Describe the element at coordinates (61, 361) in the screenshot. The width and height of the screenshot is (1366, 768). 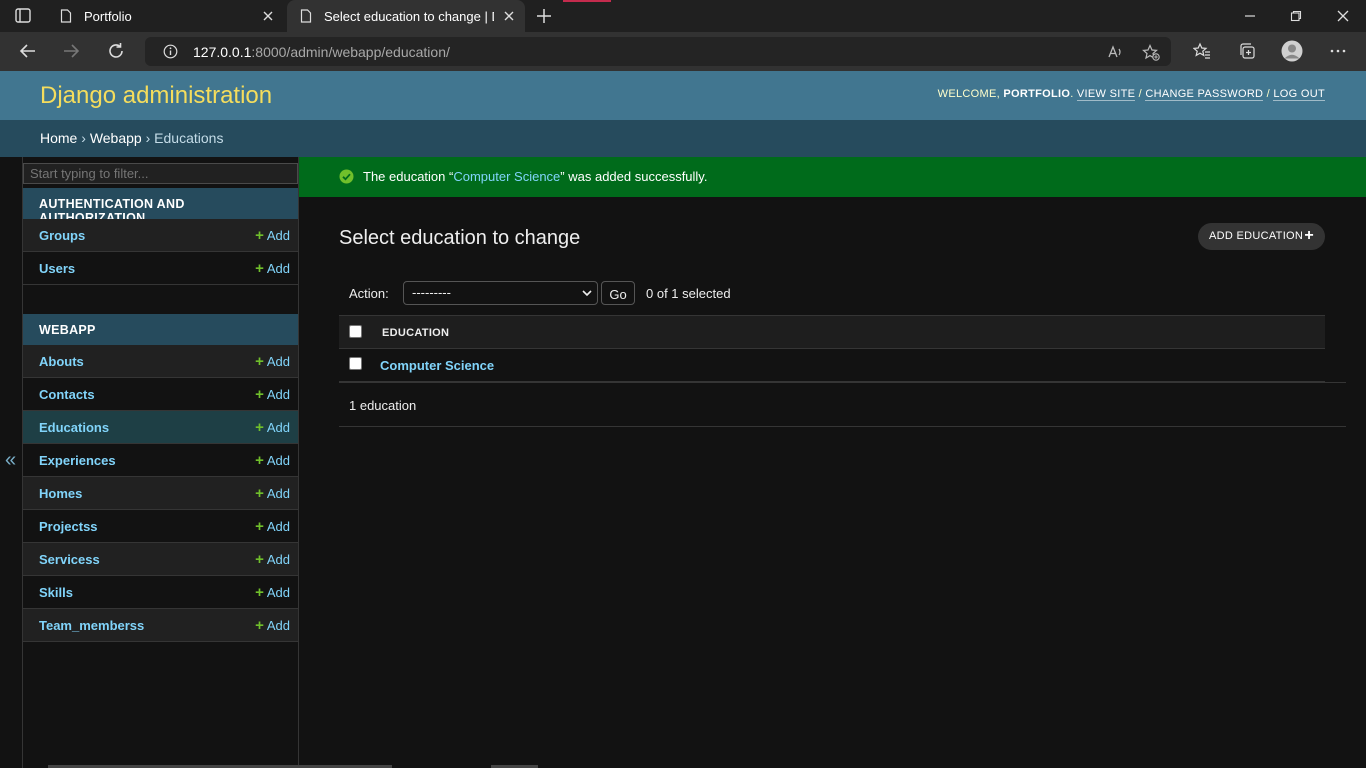
I see `model-link: Abouts` at that location.